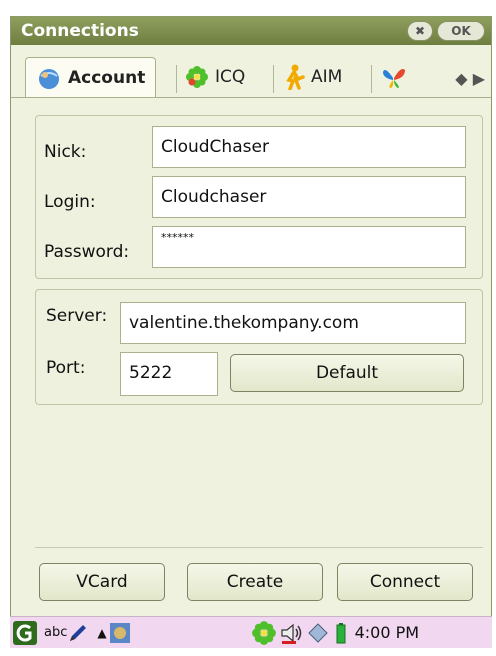  What do you see at coordinates (49, 78) in the screenshot?
I see `globe-user-icon` at bounding box center [49, 78].